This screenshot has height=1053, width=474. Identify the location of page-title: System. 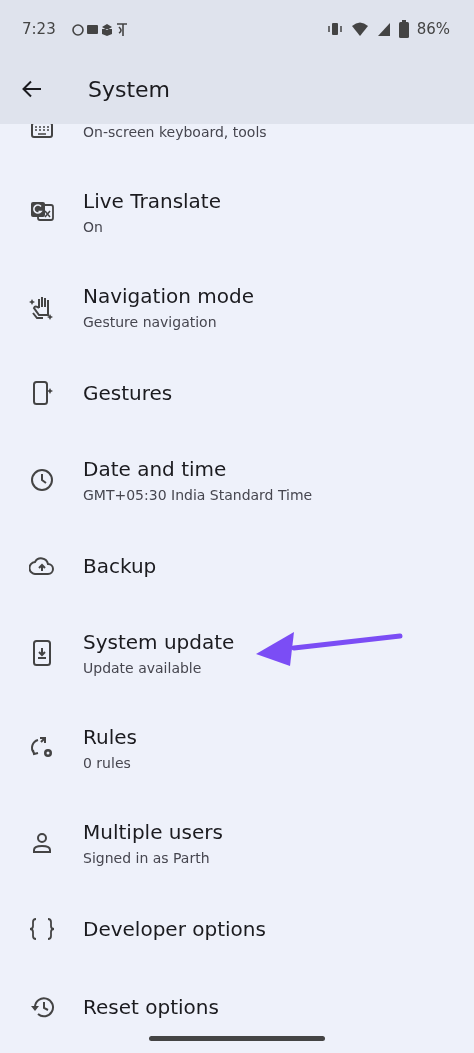
(129, 89).